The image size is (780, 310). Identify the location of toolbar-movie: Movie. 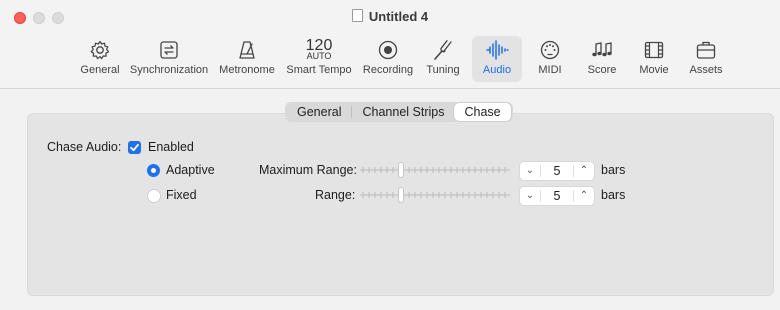
(654, 59).